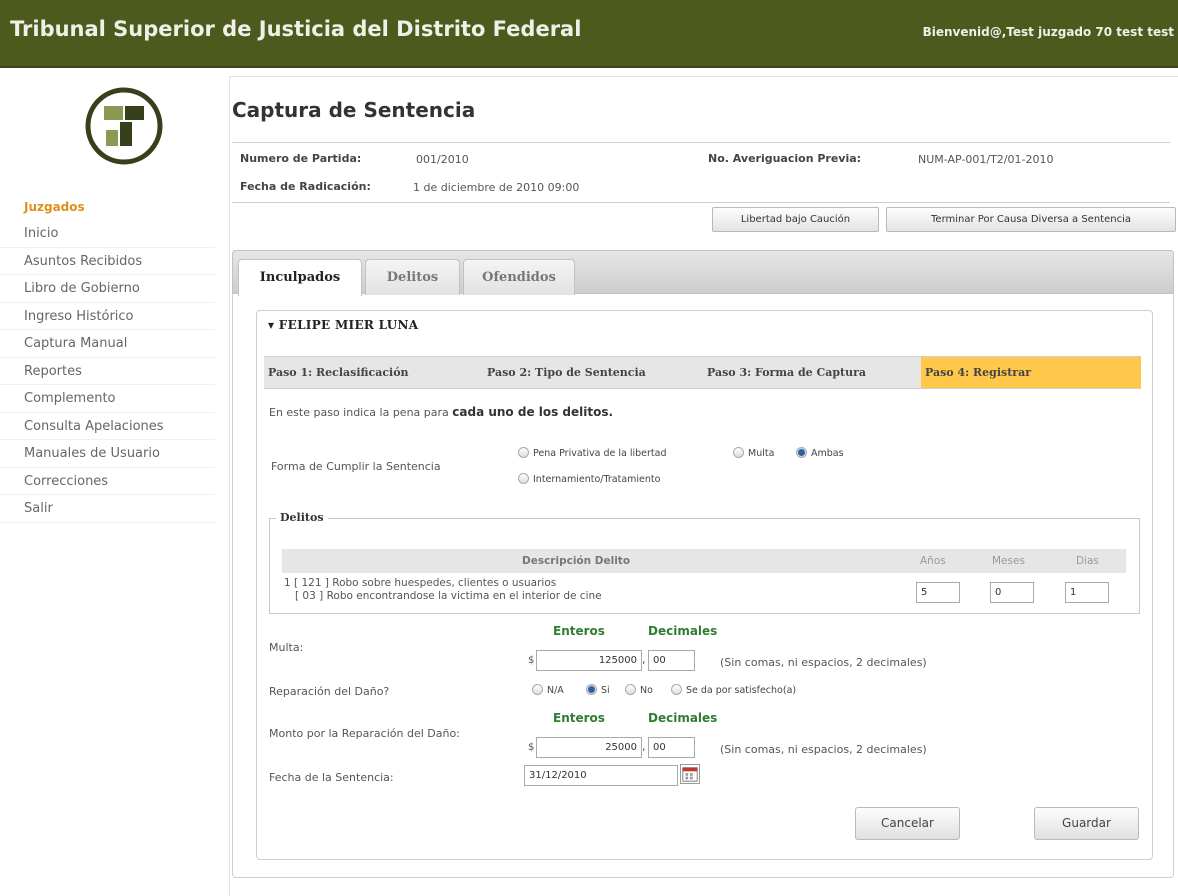 The height and width of the screenshot is (896, 1178). Describe the element at coordinates (589, 660) in the screenshot. I see `multa-enteros-input: 125000` at that location.